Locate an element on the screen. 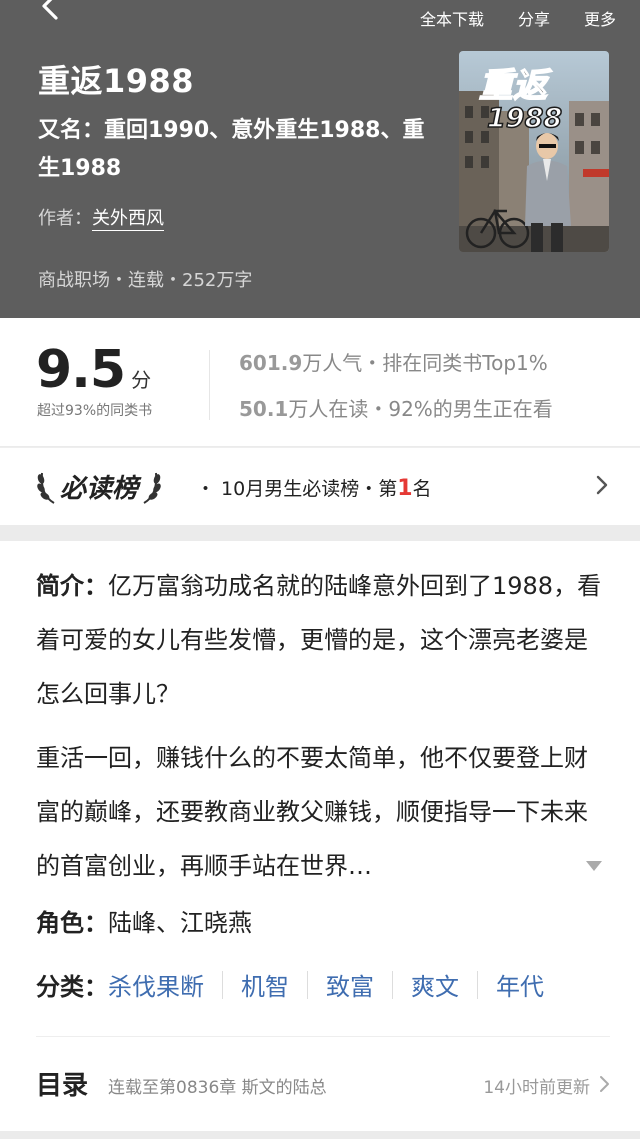 The height and width of the screenshot is (1139, 640). ranking-row: 必读榜 ・ 10月男生必读榜・第1名 is located at coordinates (320, 486).